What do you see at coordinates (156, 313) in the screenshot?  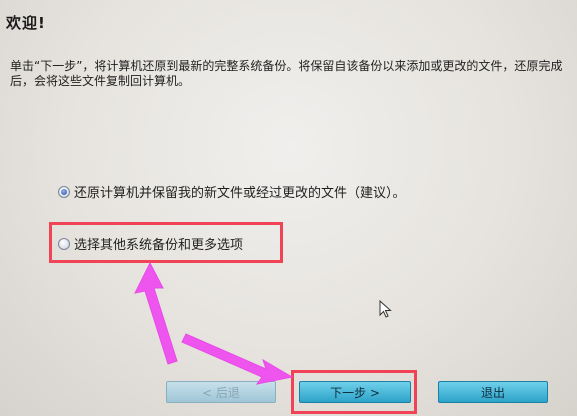 I see `arrow-up-icon` at bounding box center [156, 313].